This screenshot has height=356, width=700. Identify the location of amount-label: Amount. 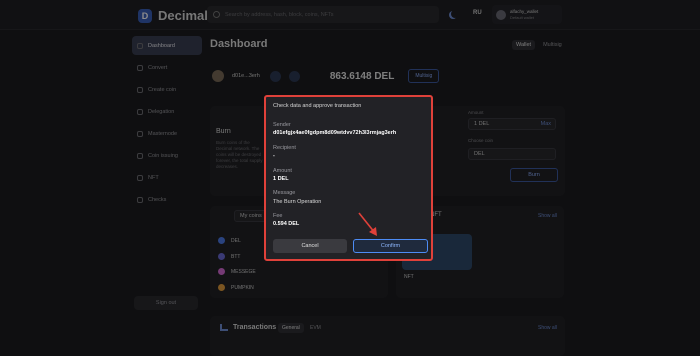
(282, 171).